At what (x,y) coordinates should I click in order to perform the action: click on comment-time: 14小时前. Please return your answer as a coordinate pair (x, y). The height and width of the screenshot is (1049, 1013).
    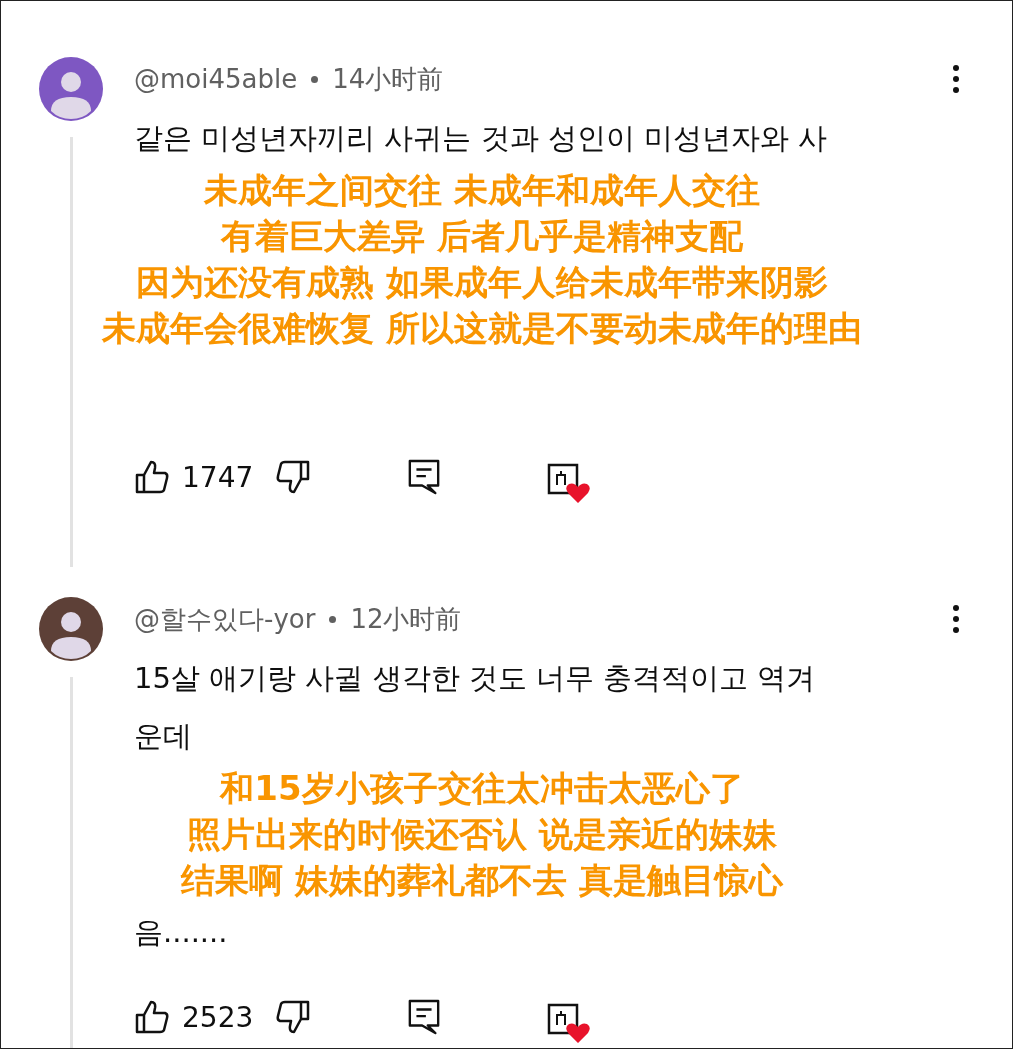
    Looking at the image, I should click on (388, 79).